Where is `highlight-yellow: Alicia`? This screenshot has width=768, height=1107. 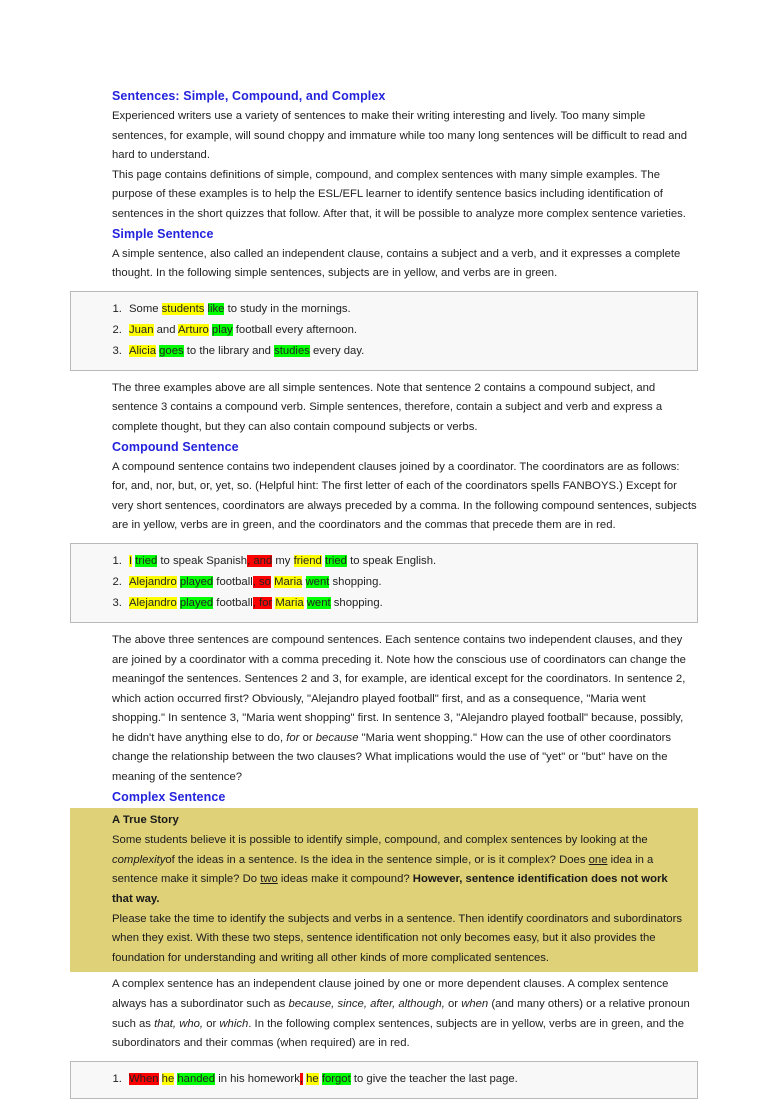
highlight-yellow: Alicia is located at coordinates (142, 350).